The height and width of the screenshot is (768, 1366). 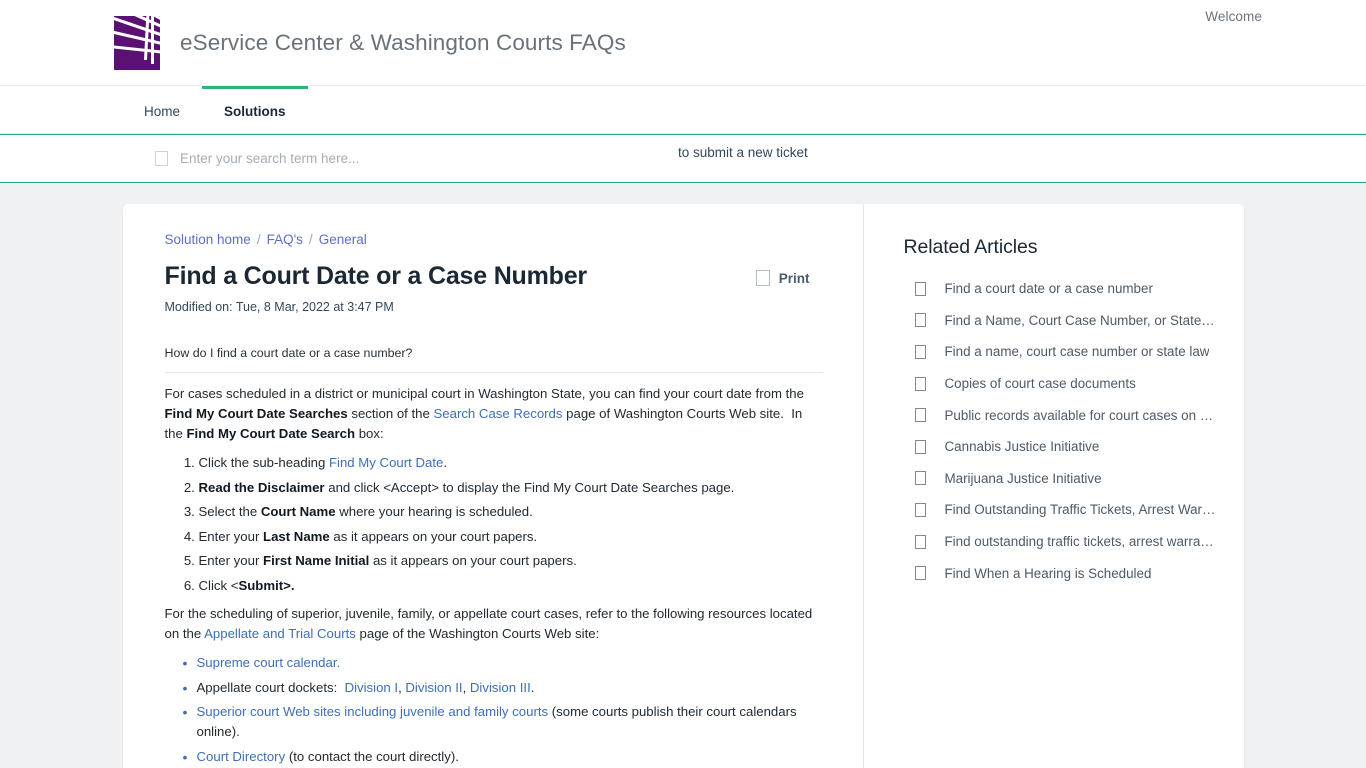 I want to click on link-appellate-and-trial-courts: Appellate and Trial Courts, so click(x=280, y=633).